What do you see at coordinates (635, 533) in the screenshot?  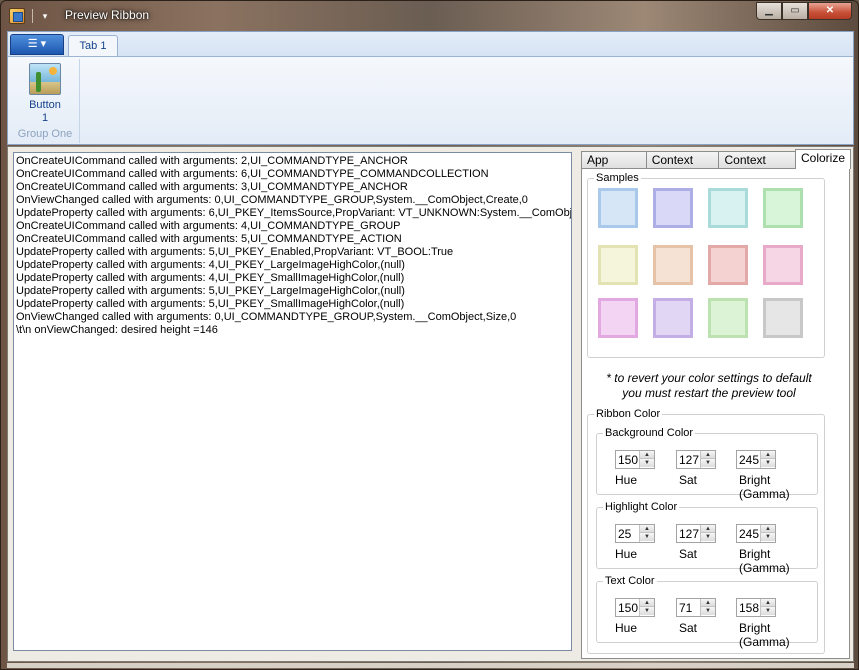 I see `highlight-hue-spinner: 25 ▲ ▼` at bounding box center [635, 533].